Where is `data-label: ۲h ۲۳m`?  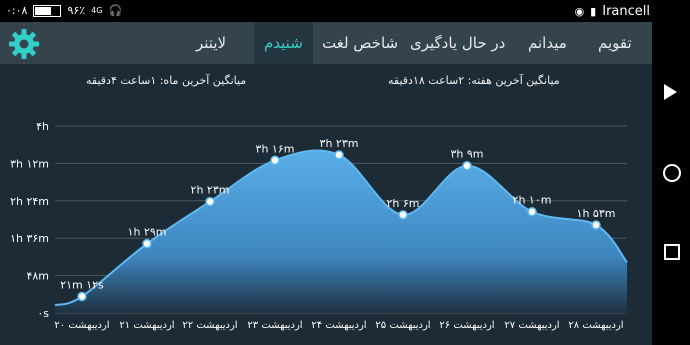 data-label: ۲h ۲۳m is located at coordinates (210, 190).